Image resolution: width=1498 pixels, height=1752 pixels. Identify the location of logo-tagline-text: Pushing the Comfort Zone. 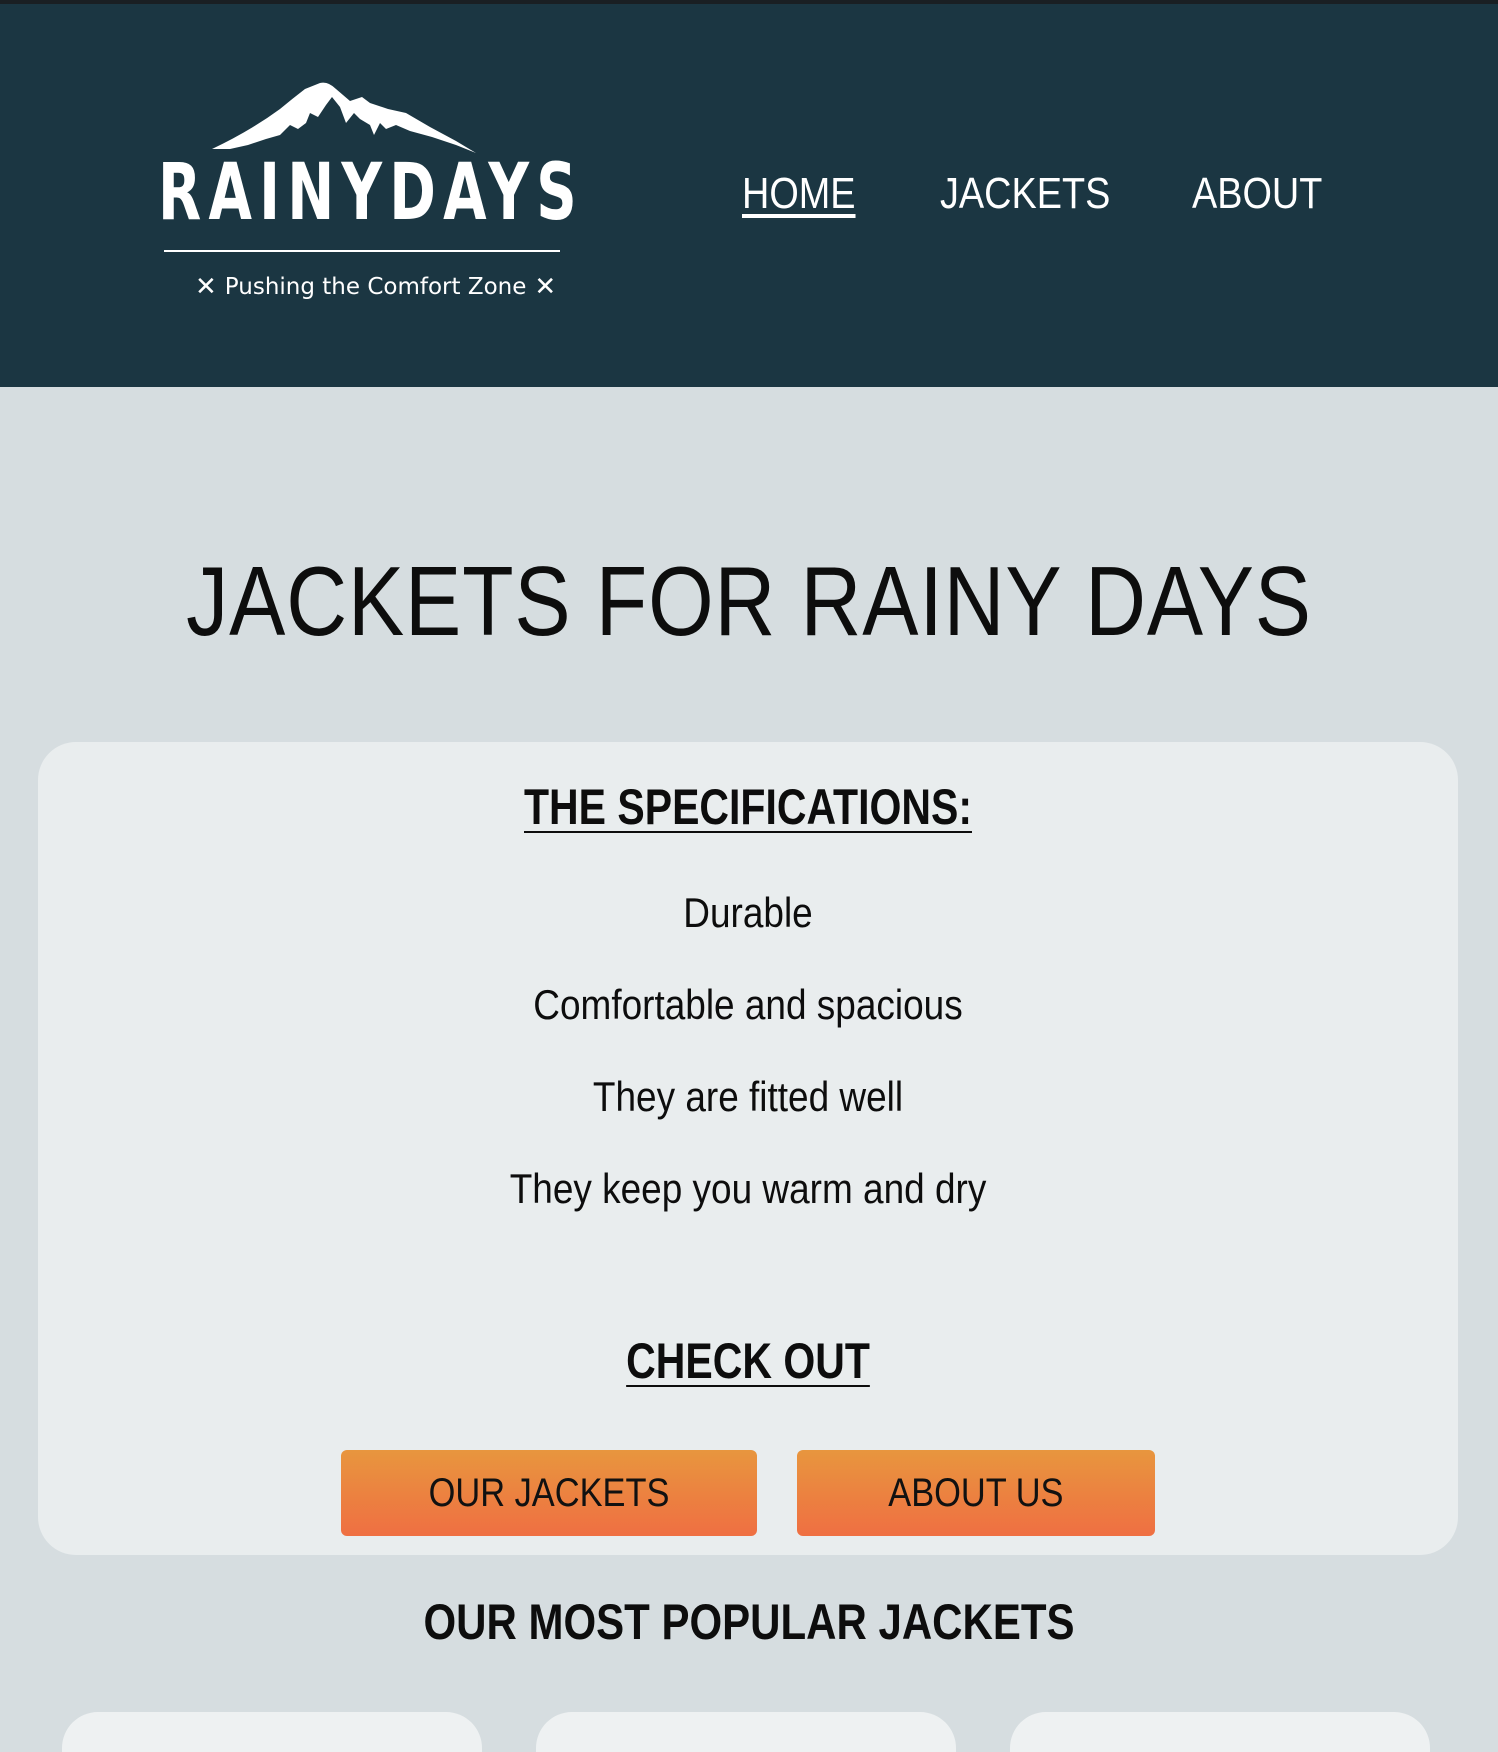
(375, 287).